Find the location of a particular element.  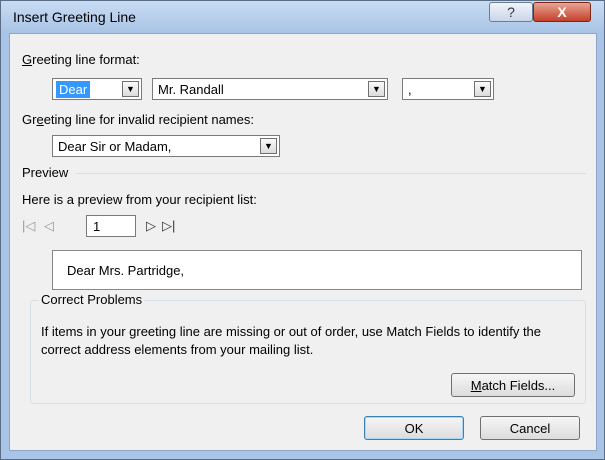

title-bar: Insert Greeting Line ? X is located at coordinates (302, 17).